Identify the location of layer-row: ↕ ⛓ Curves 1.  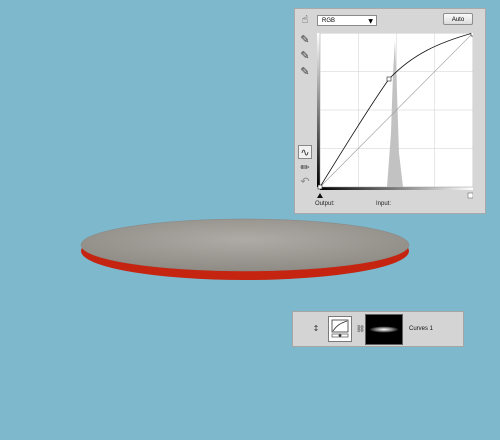
(378, 329).